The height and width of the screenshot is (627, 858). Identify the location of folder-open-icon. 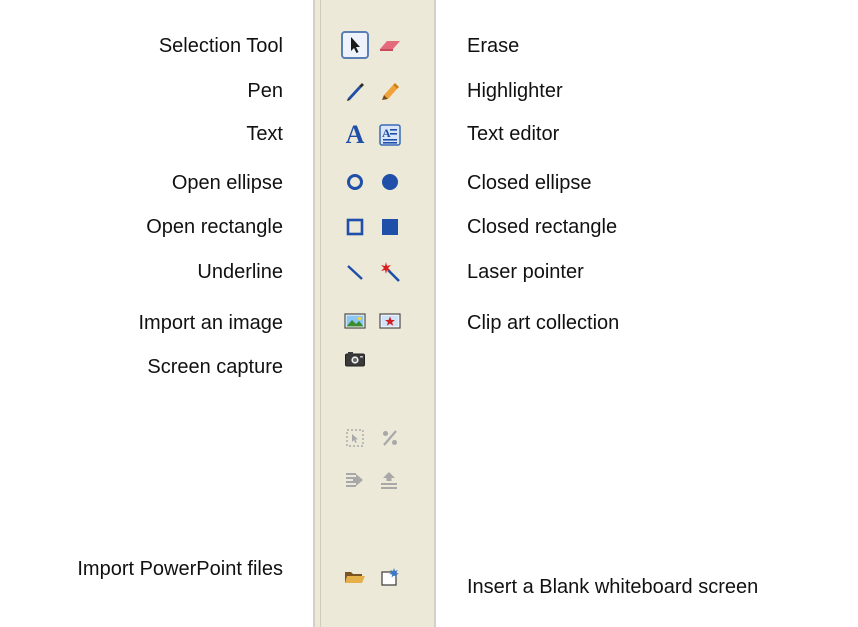
(355, 577).